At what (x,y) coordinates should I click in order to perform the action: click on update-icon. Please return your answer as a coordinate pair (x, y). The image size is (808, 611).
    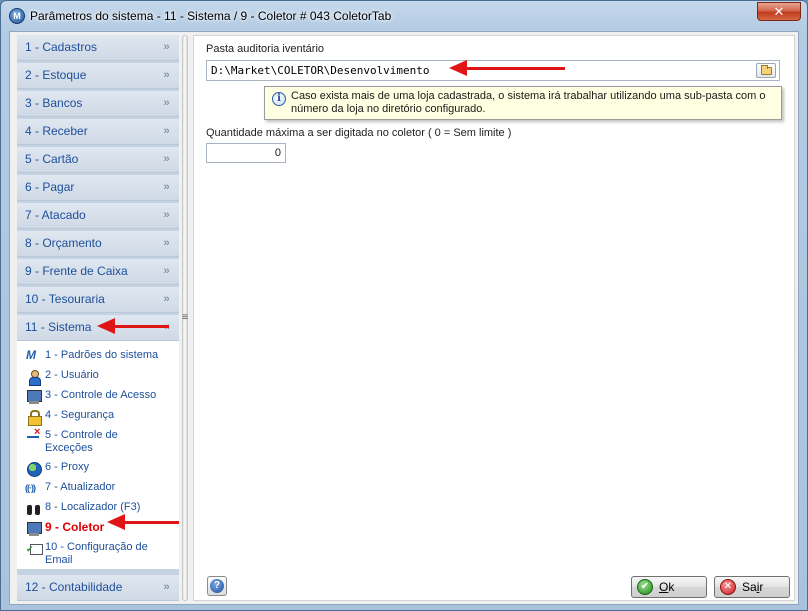
    Looking at the image, I should click on (33, 489).